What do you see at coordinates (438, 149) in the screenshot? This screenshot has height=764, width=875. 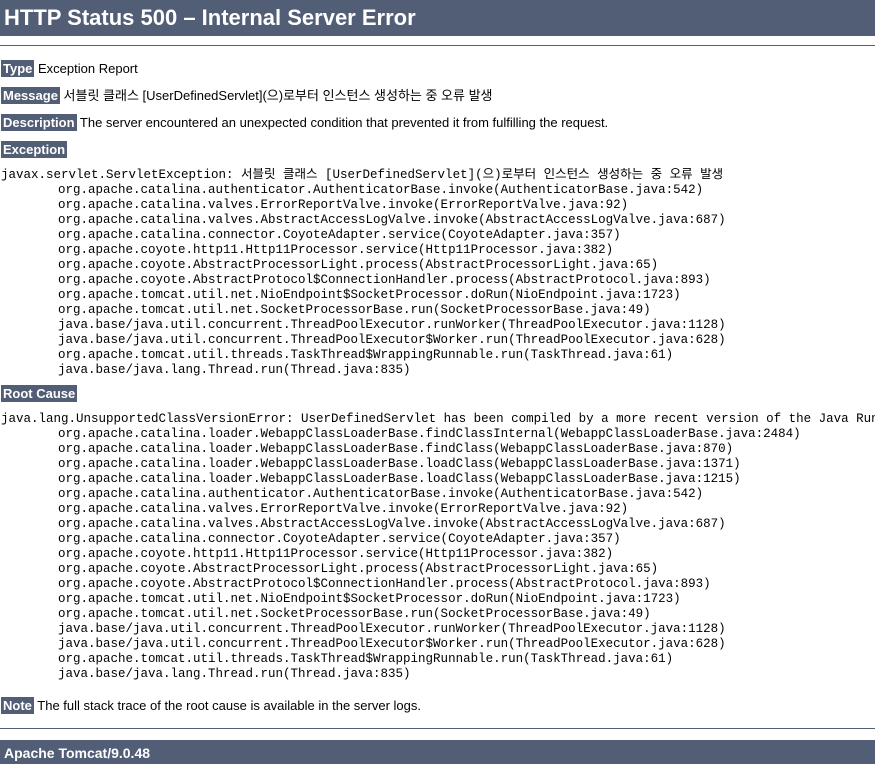 I see `section-heading-exception: Exception` at bounding box center [438, 149].